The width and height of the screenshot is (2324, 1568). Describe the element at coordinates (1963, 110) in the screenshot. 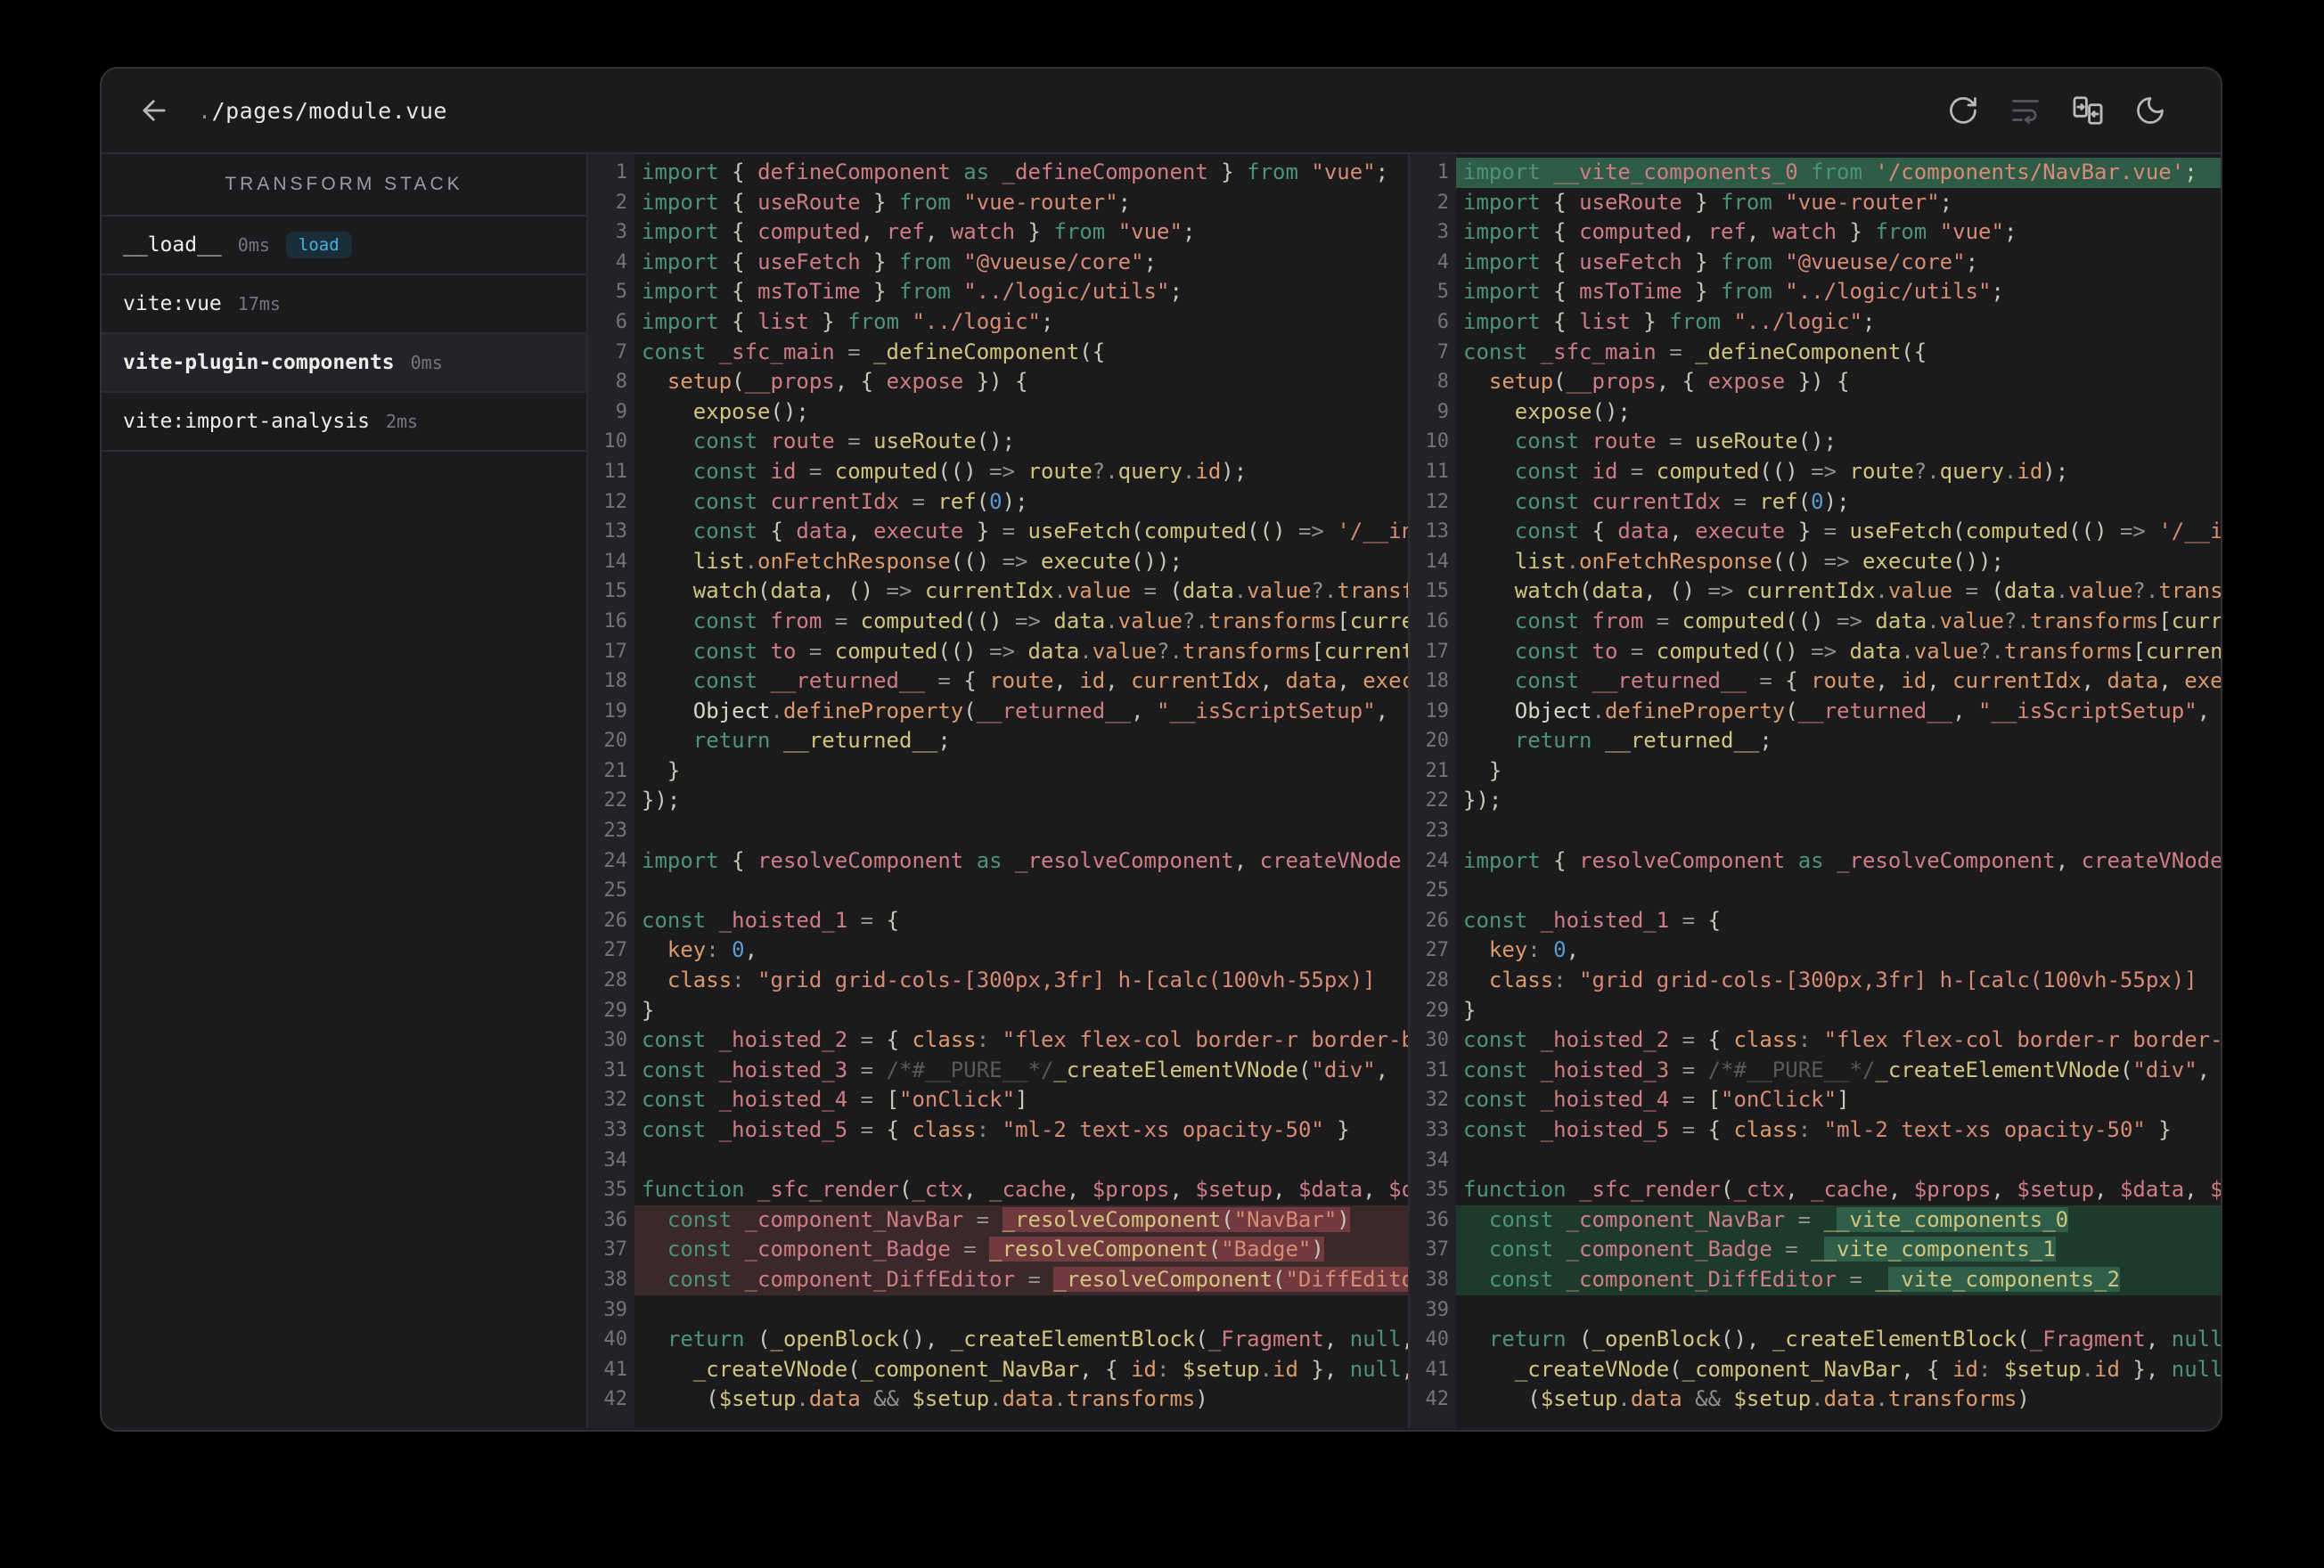

I see `refresh-button` at that location.